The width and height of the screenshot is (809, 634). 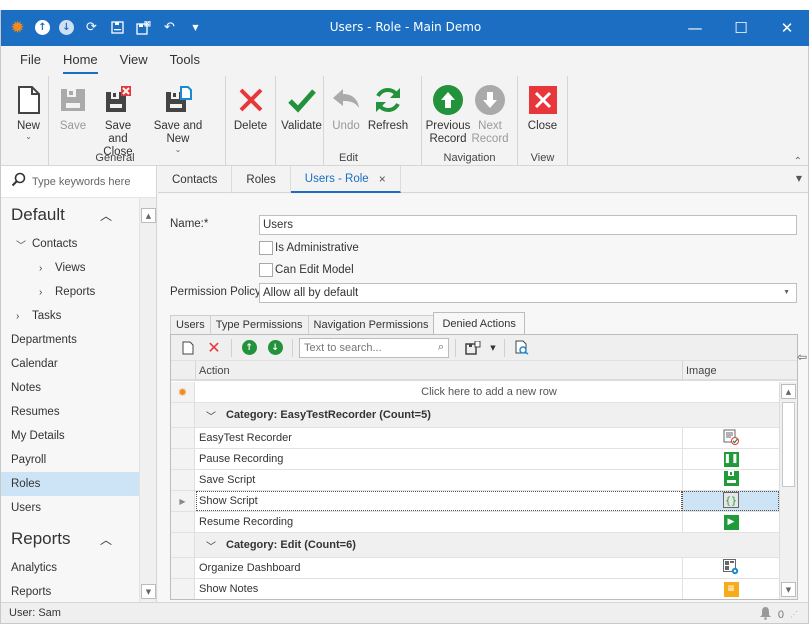 What do you see at coordinates (487, 415) in the screenshot?
I see `group-header: ﹀ Category: EasyTestRecorder (Count=5)` at bounding box center [487, 415].